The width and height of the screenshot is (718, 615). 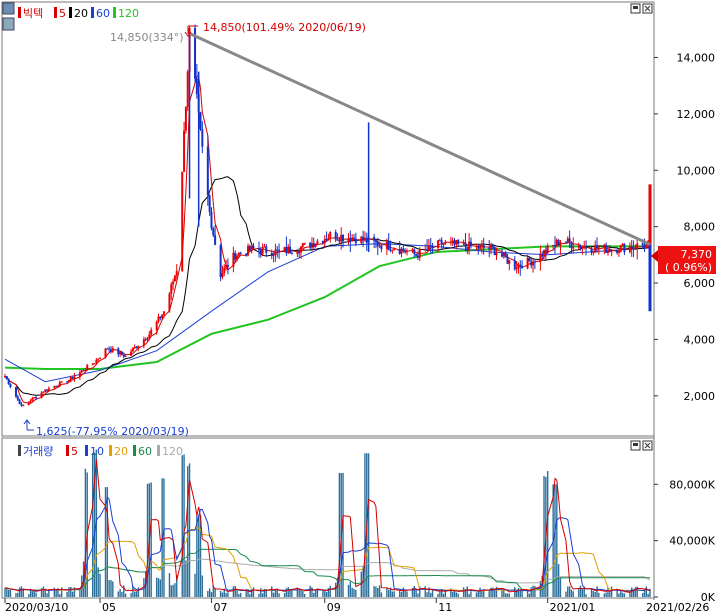 I want to click on low-annotation: 1,625(-77.95% 2020/03/19), so click(x=112, y=431).